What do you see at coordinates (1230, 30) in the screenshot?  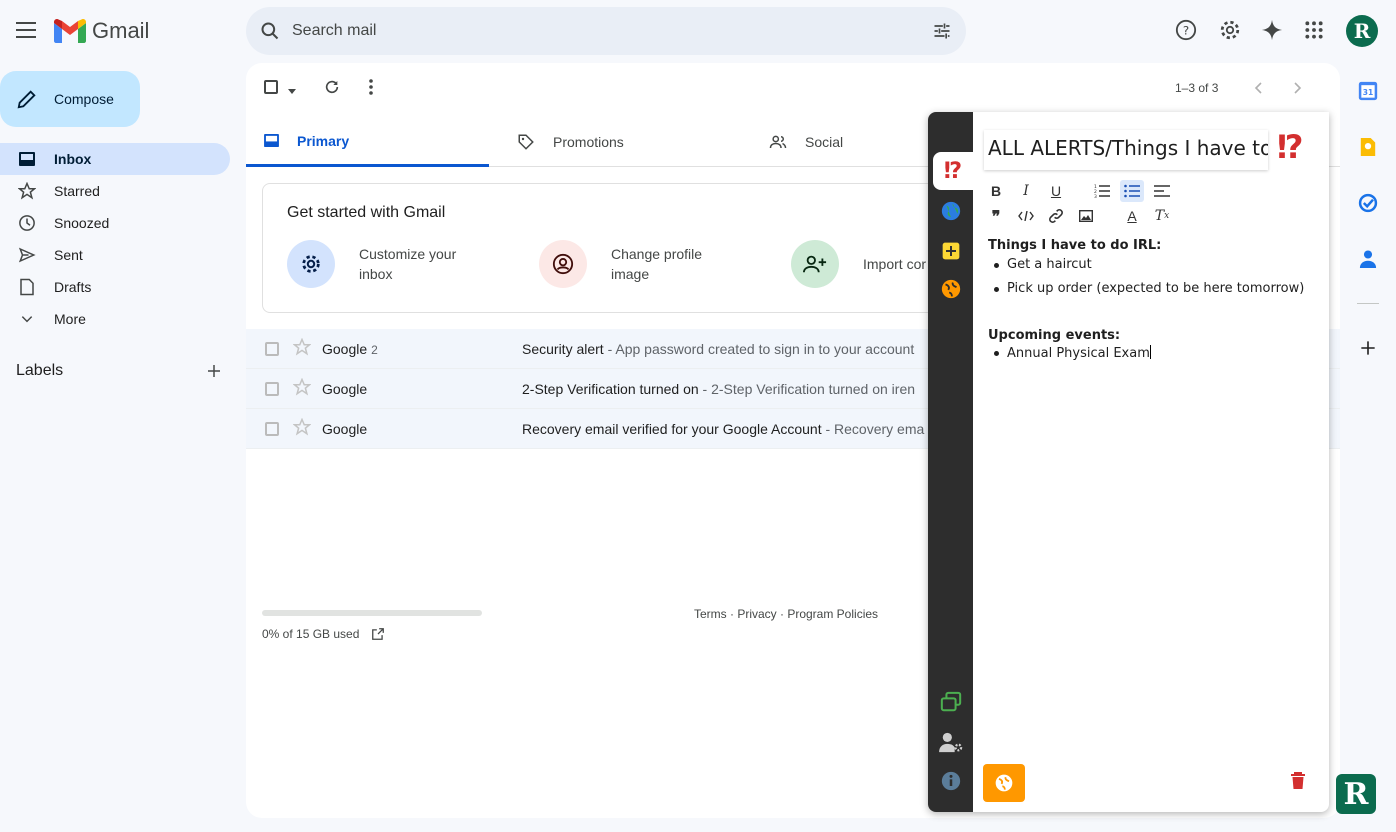 I see `settings-gear-icon` at bounding box center [1230, 30].